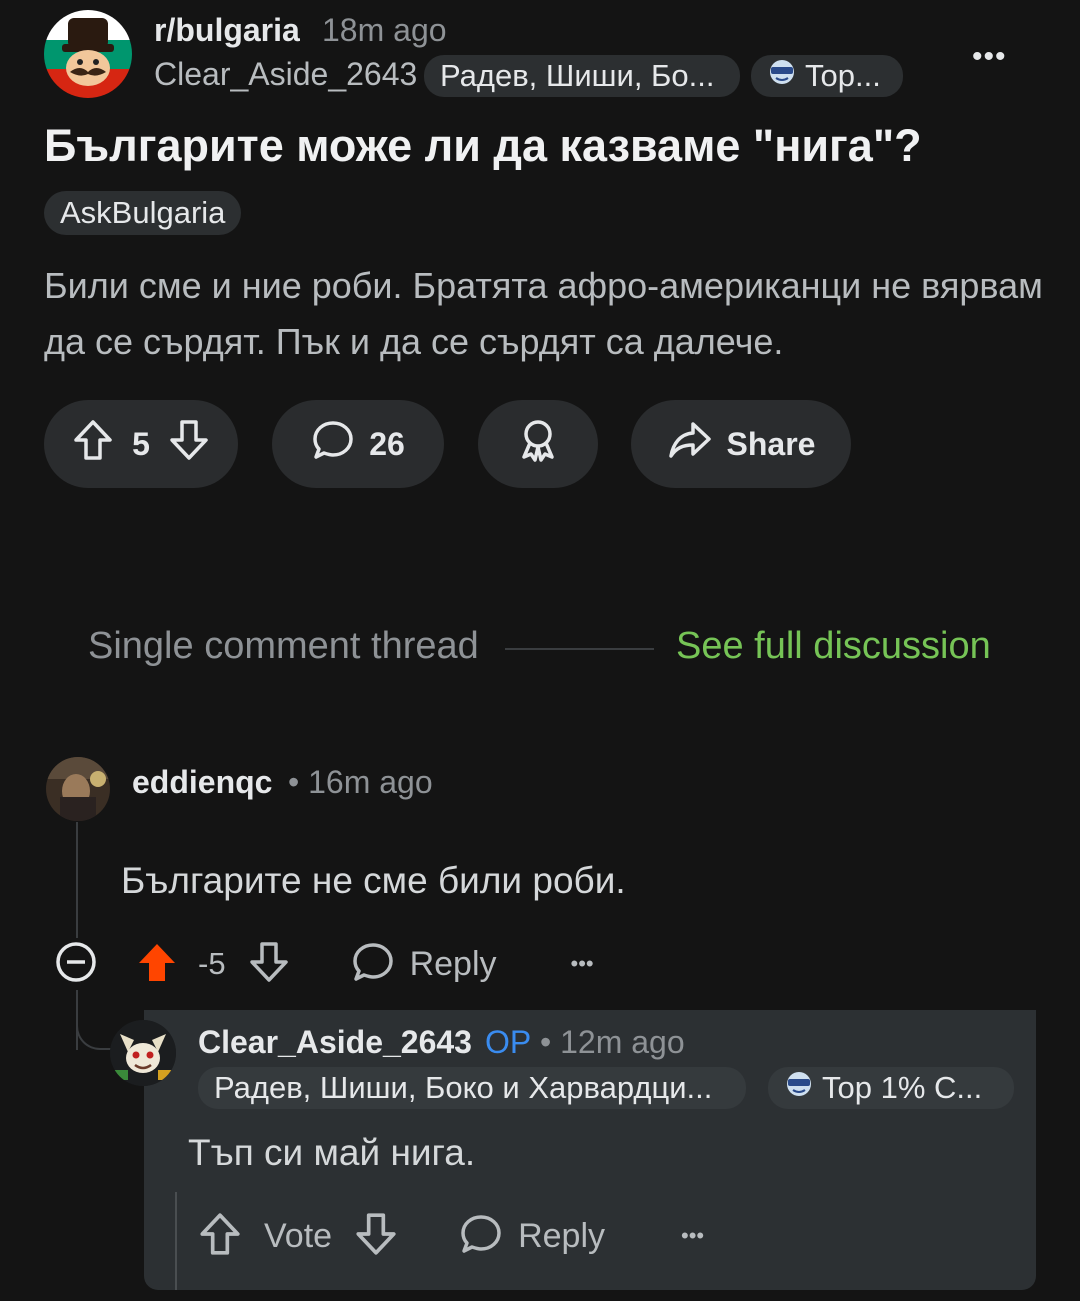 The image size is (1080, 1301). I want to click on post-time: 18m ago, so click(384, 30).